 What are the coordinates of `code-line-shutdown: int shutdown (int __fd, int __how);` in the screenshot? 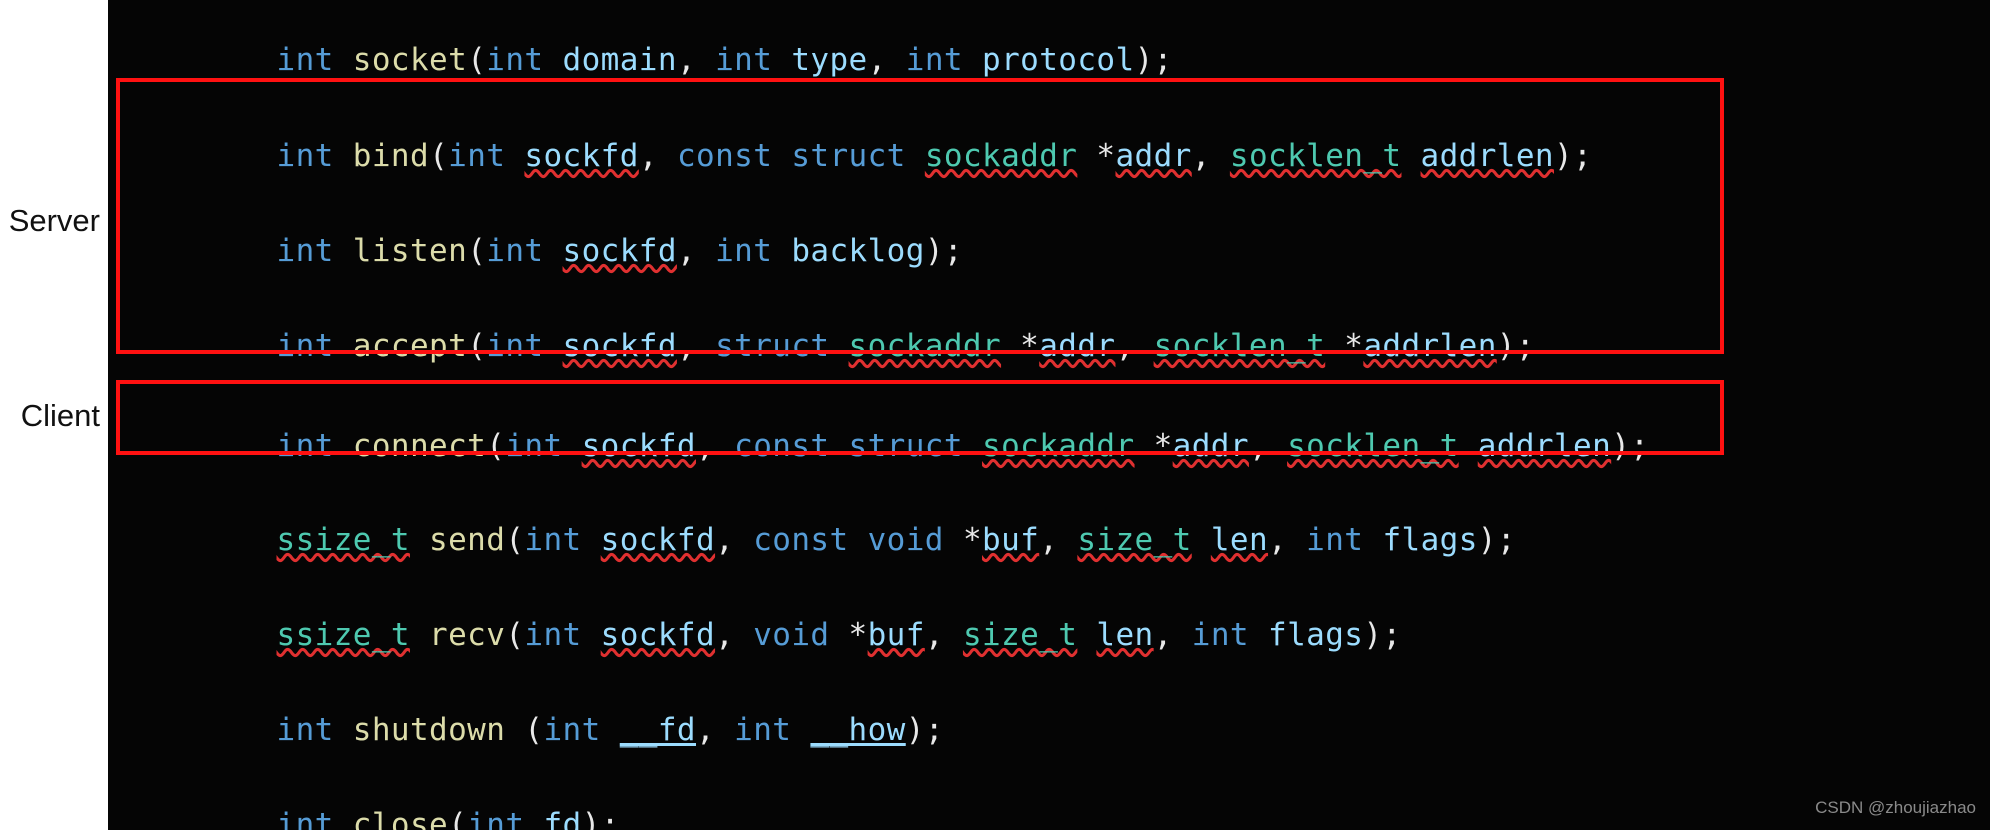 It's located at (534, 730).